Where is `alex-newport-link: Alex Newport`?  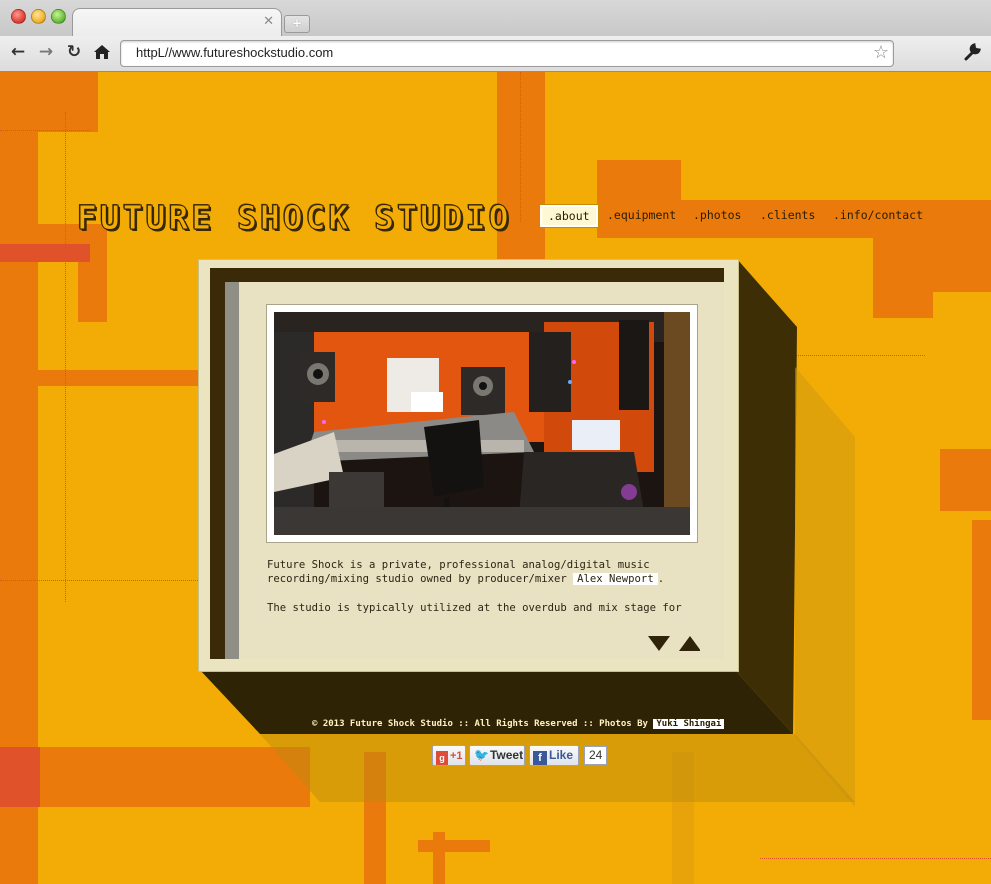 alex-newport-link: Alex Newport is located at coordinates (615, 579).